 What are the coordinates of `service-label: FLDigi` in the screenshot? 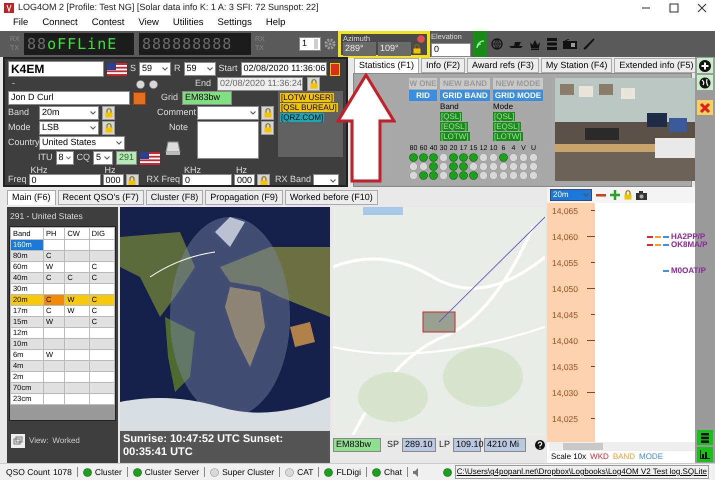 It's located at (349, 472).